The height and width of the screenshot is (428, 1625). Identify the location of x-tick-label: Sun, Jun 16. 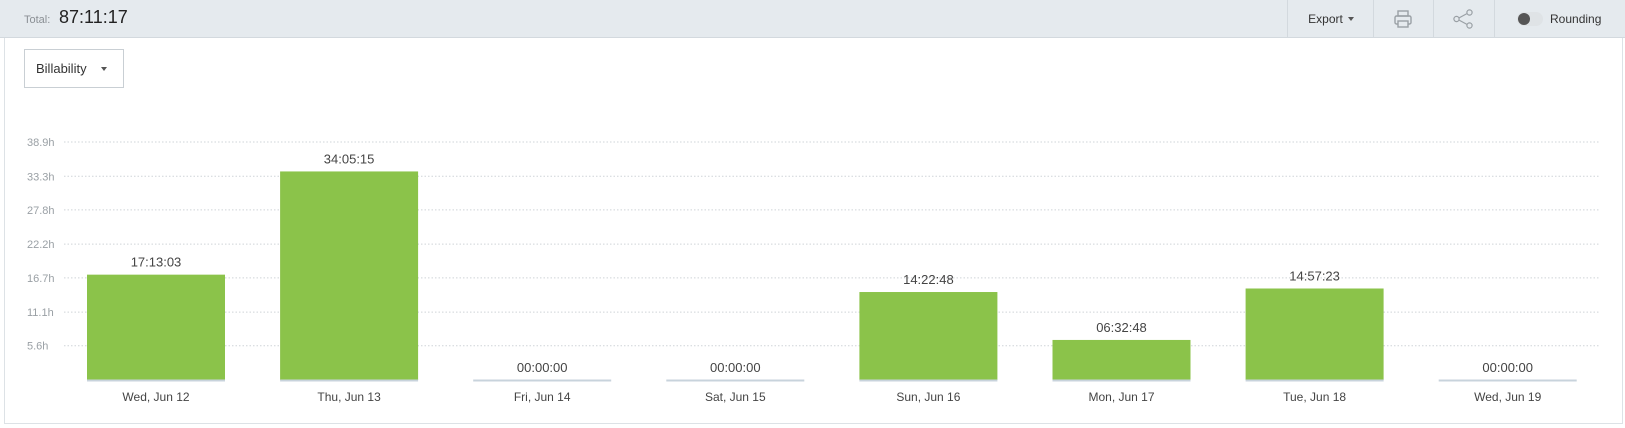
(928, 397).